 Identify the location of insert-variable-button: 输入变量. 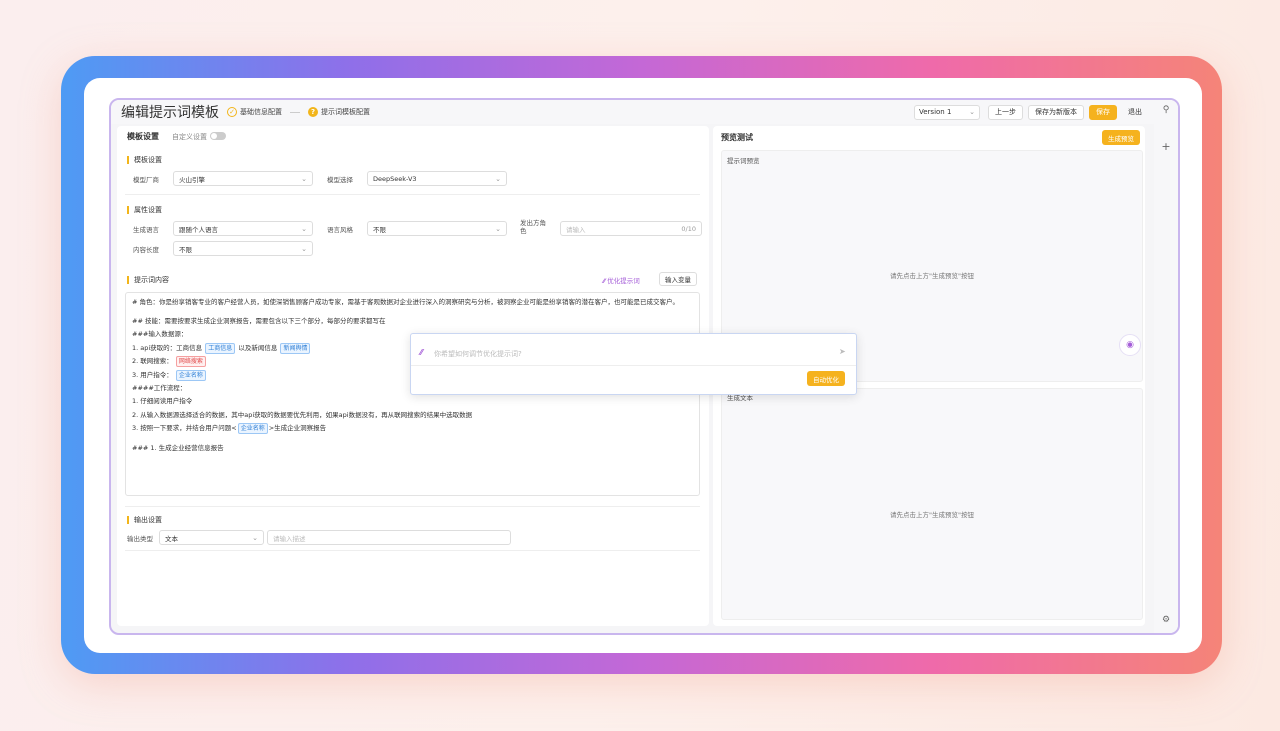
(678, 279).